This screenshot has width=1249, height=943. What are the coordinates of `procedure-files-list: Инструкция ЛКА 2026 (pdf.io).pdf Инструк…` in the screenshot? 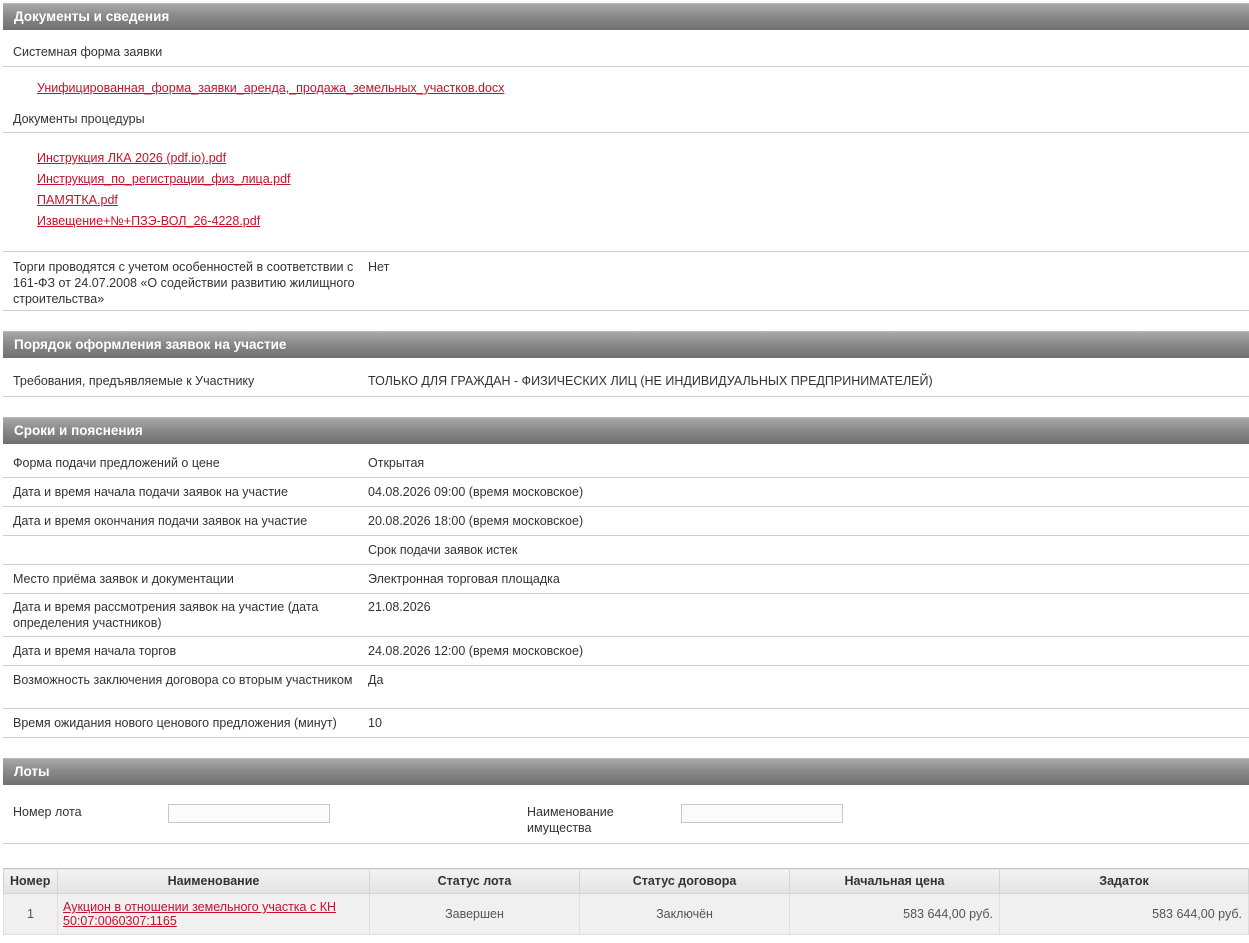 It's located at (626, 192).